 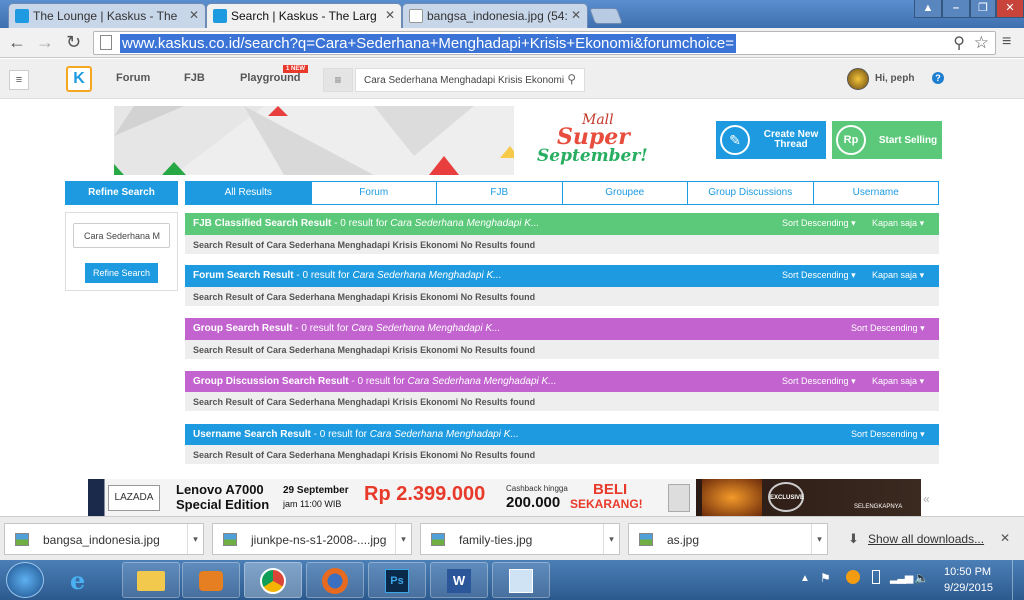 I want to click on maximize-button: ❐, so click(x=983, y=9).